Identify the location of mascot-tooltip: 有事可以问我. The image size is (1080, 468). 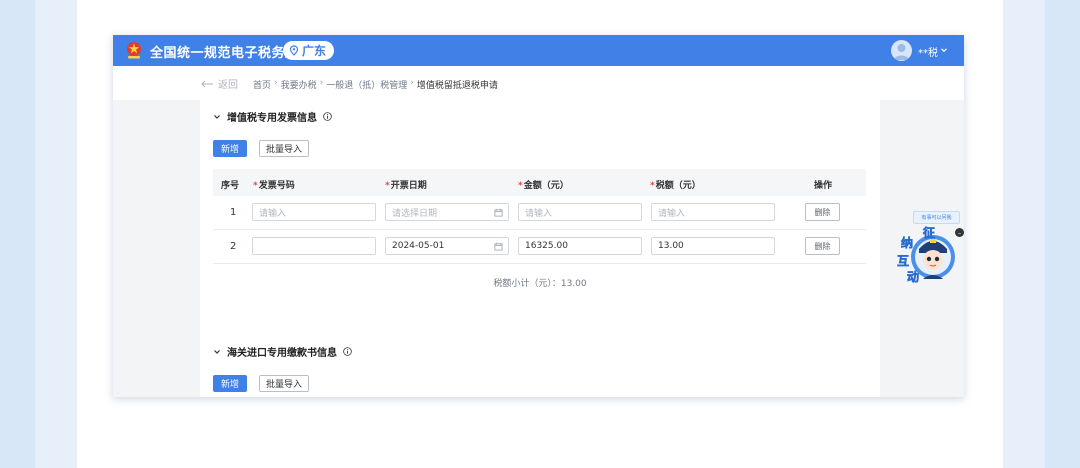
(936, 217).